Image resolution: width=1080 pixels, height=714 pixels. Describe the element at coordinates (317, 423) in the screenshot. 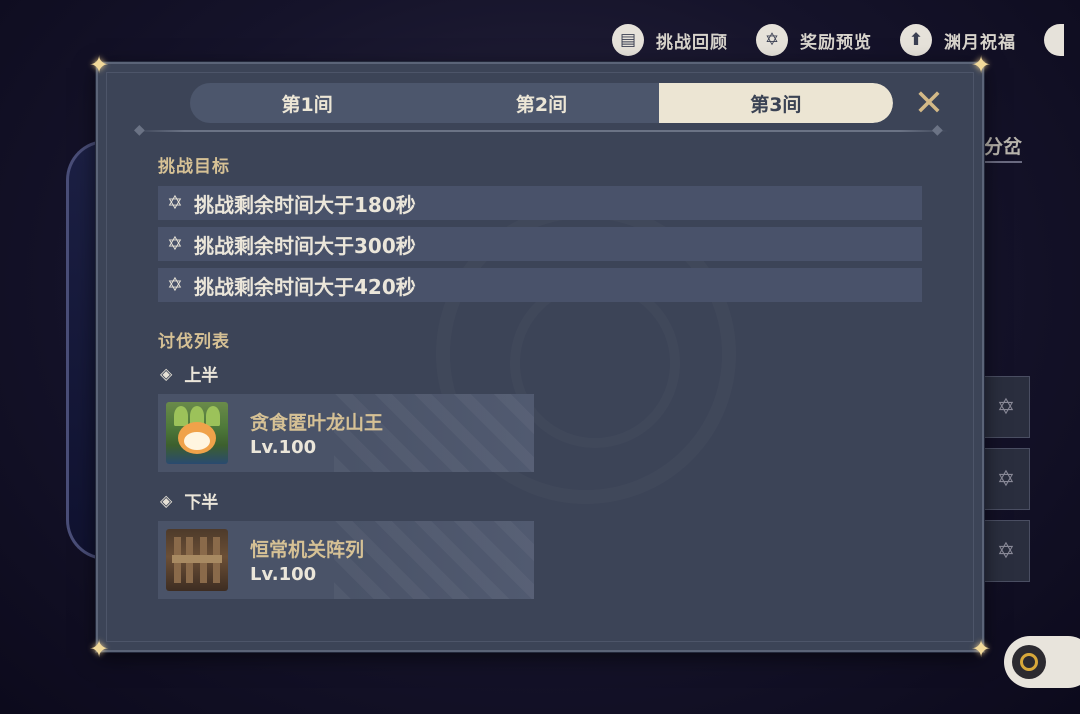

I see `enemy-name: 贪食匿叶龙山王` at that location.